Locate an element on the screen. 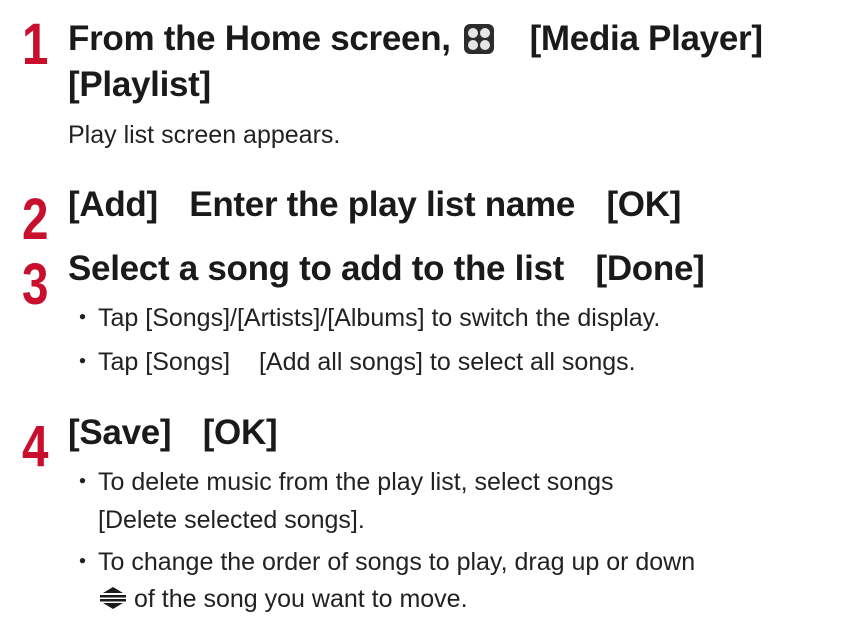 The image size is (868, 622). step-description: Play list screen appears. is located at coordinates (204, 135).